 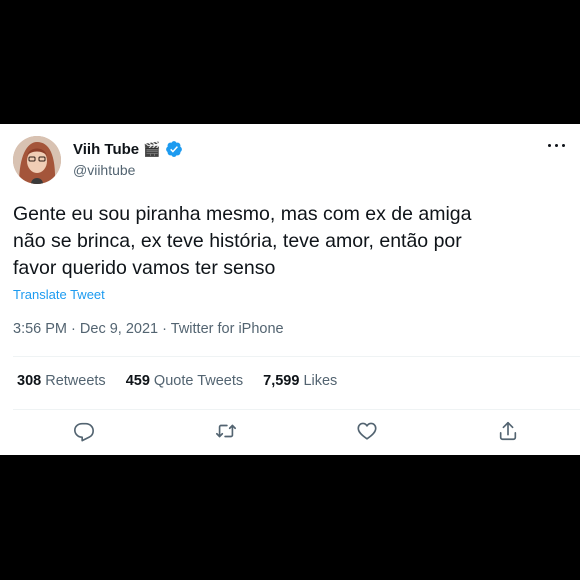 I want to click on reply-icon, so click(x=84, y=431).